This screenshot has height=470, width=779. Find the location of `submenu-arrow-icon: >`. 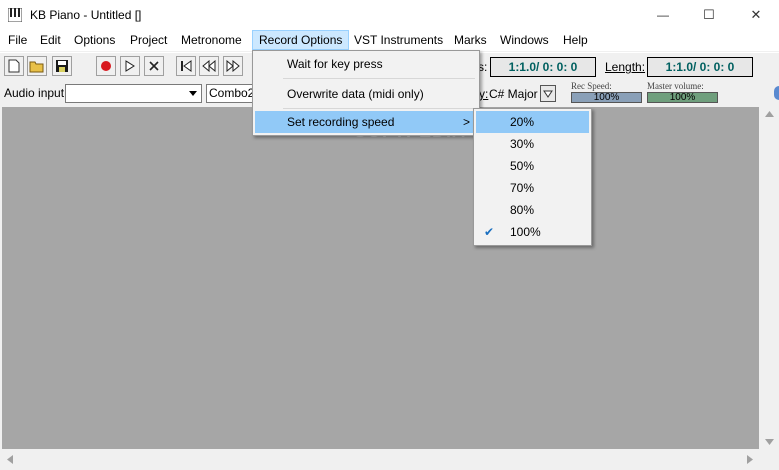

submenu-arrow-icon: > is located at coordinates (467, 122).